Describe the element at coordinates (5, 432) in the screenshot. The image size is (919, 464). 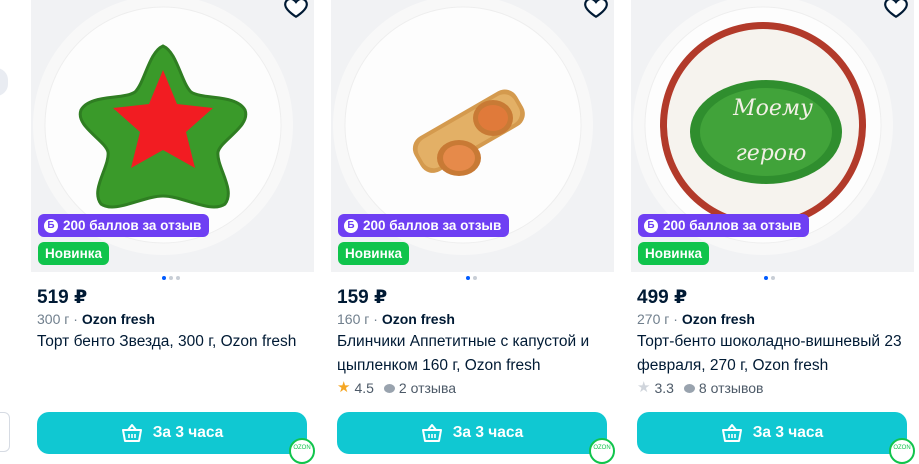
I see `previous-card-edge` at that location.